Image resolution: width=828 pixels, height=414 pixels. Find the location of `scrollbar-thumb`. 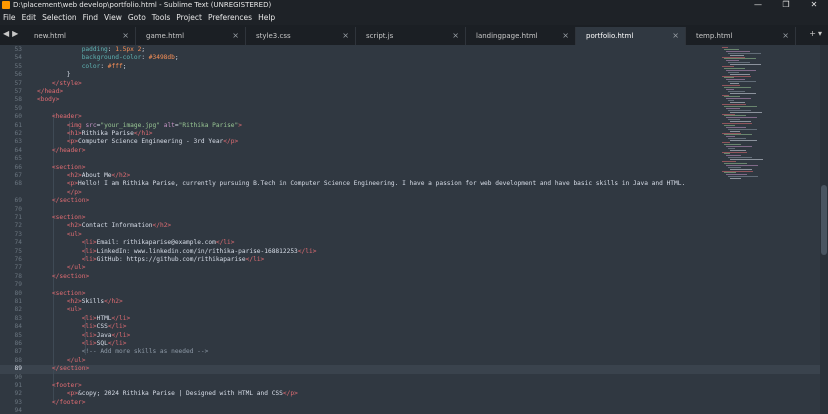

scrollbar-thumb is located at coordinates (824, 220).